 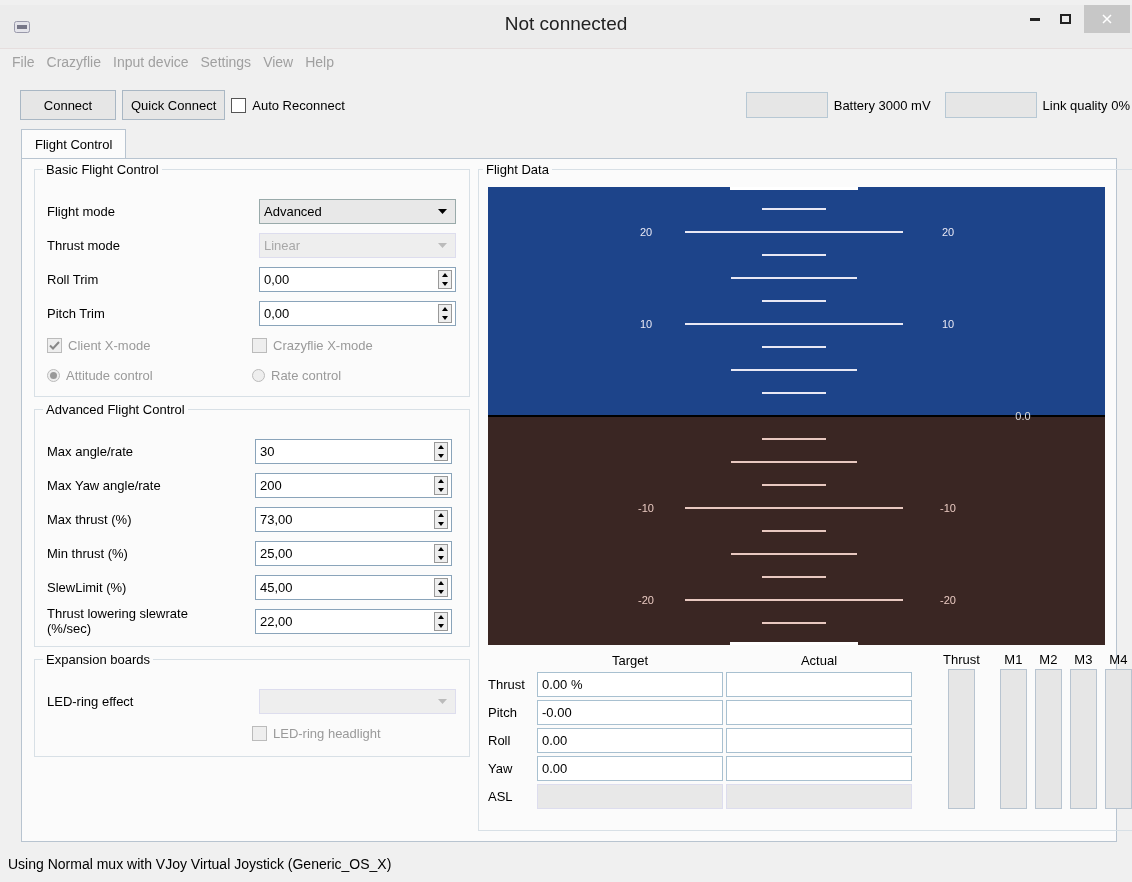 What do you see at coordinates (68, 105) in the screenshot?
I see `toolbar-button: Connect` at bounding box center [68, 105].